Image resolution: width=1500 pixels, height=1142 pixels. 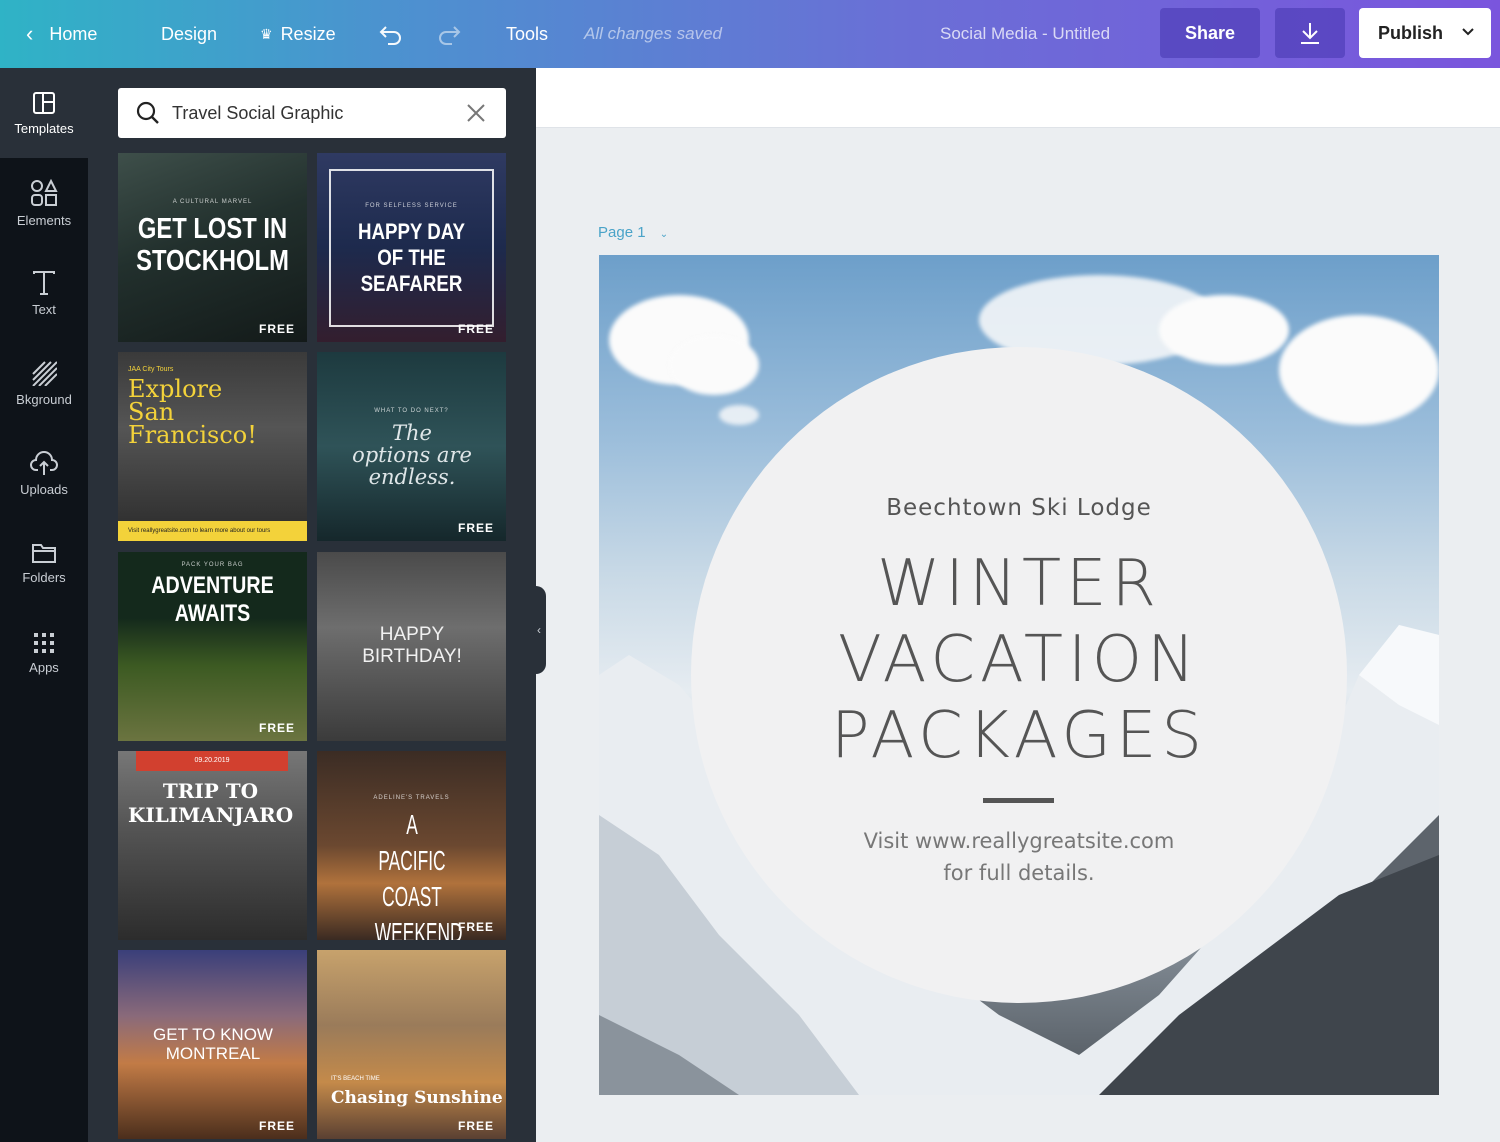 I want to click on share-button: Share, so click(x=1210, y=33).